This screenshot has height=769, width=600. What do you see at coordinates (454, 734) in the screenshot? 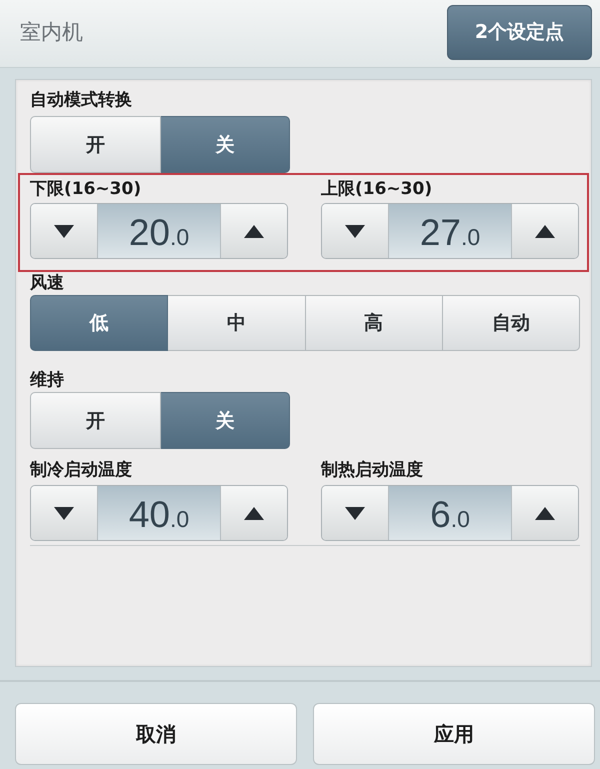
I see `footer-button: 应用` at bounding box center [454, 734].